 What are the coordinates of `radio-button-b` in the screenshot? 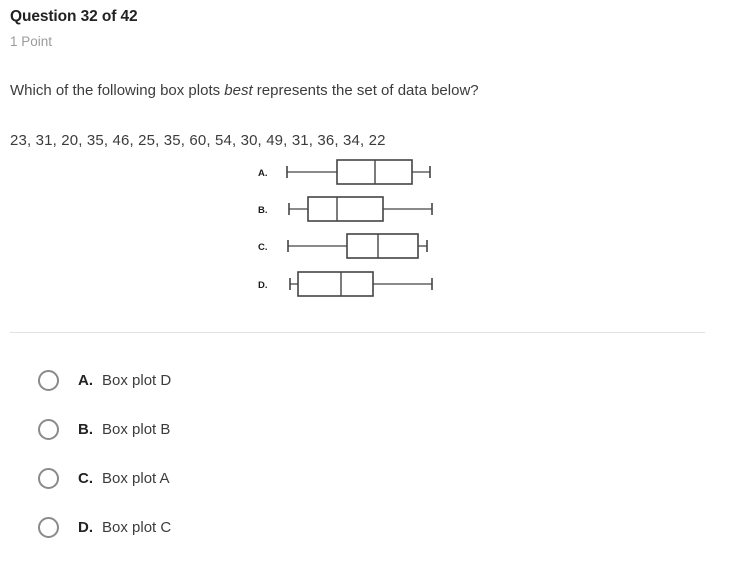 It's located at (48, 429).